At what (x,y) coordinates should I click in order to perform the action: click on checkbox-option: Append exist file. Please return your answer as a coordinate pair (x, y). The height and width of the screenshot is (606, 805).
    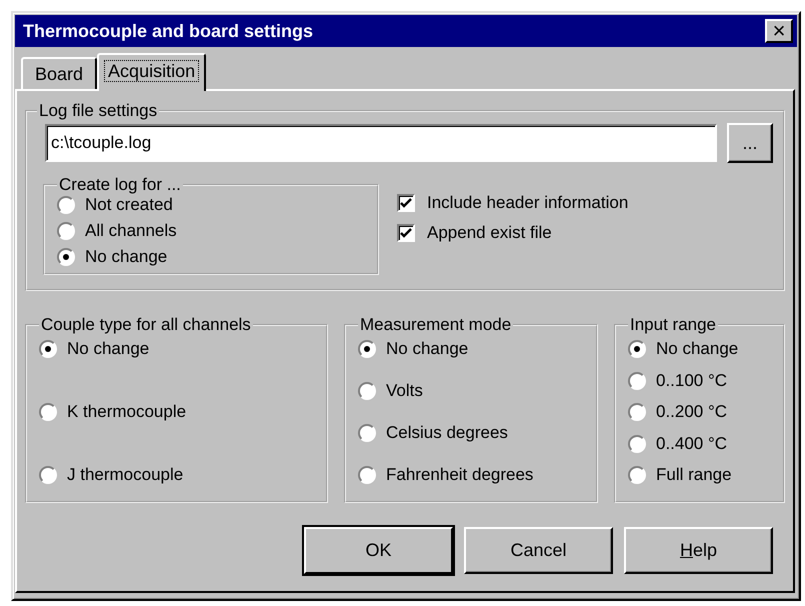
    Looking at the image, I should click on (512, 233).